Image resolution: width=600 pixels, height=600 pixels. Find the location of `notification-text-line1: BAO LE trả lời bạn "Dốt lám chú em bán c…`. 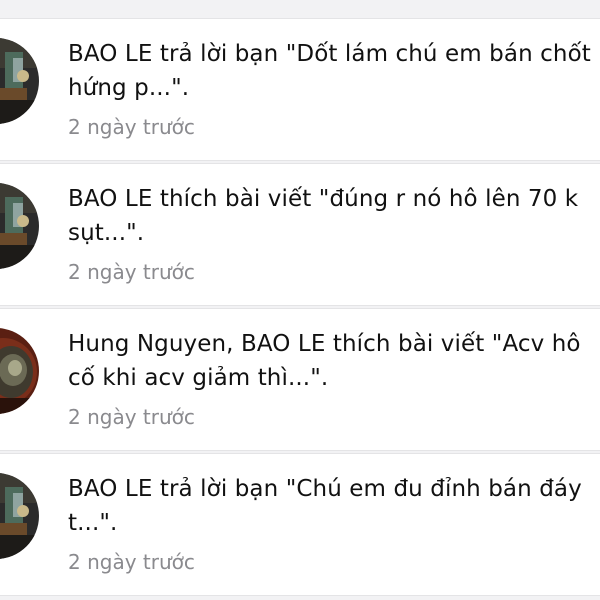

notification-text-line1: BAO LE trả lời bạn "Dốt lám chú em bán c… is located at coordinates (329, 54).